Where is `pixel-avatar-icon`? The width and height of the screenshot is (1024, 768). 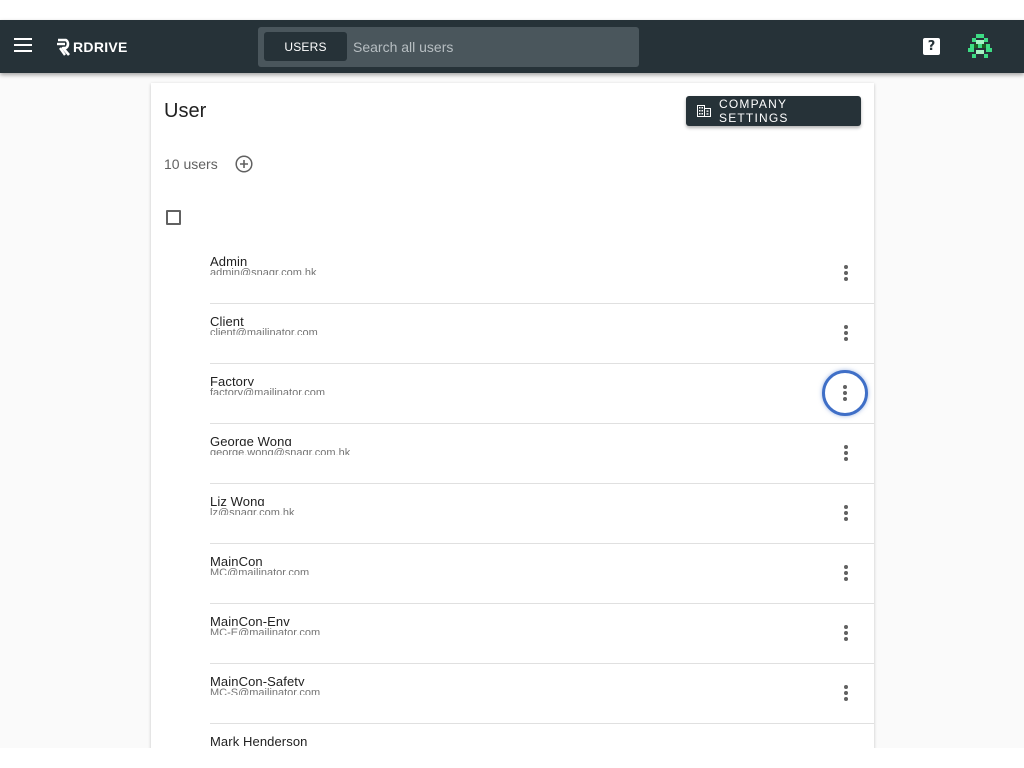 pixel-avatar-icon is located at coordinates (980, 46).